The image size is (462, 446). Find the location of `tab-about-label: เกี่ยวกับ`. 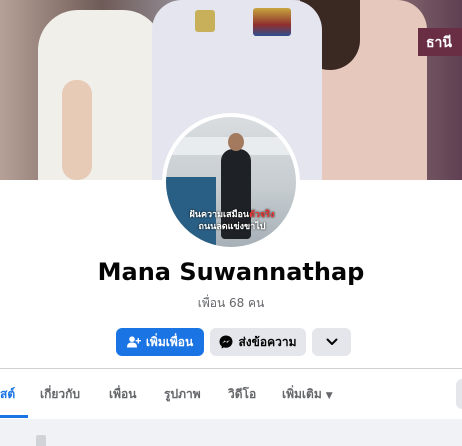

tab-about-label: เกี่ยวกับ is located at coordinates (60, 394).